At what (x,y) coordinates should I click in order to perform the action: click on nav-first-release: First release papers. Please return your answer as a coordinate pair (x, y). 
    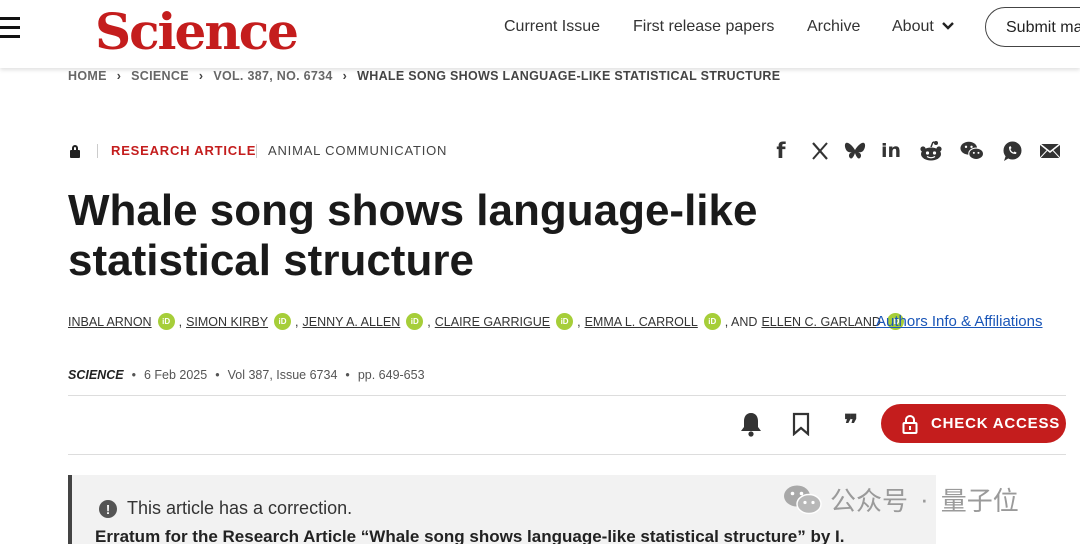
    Looking at the image, I should click on (703, 27).